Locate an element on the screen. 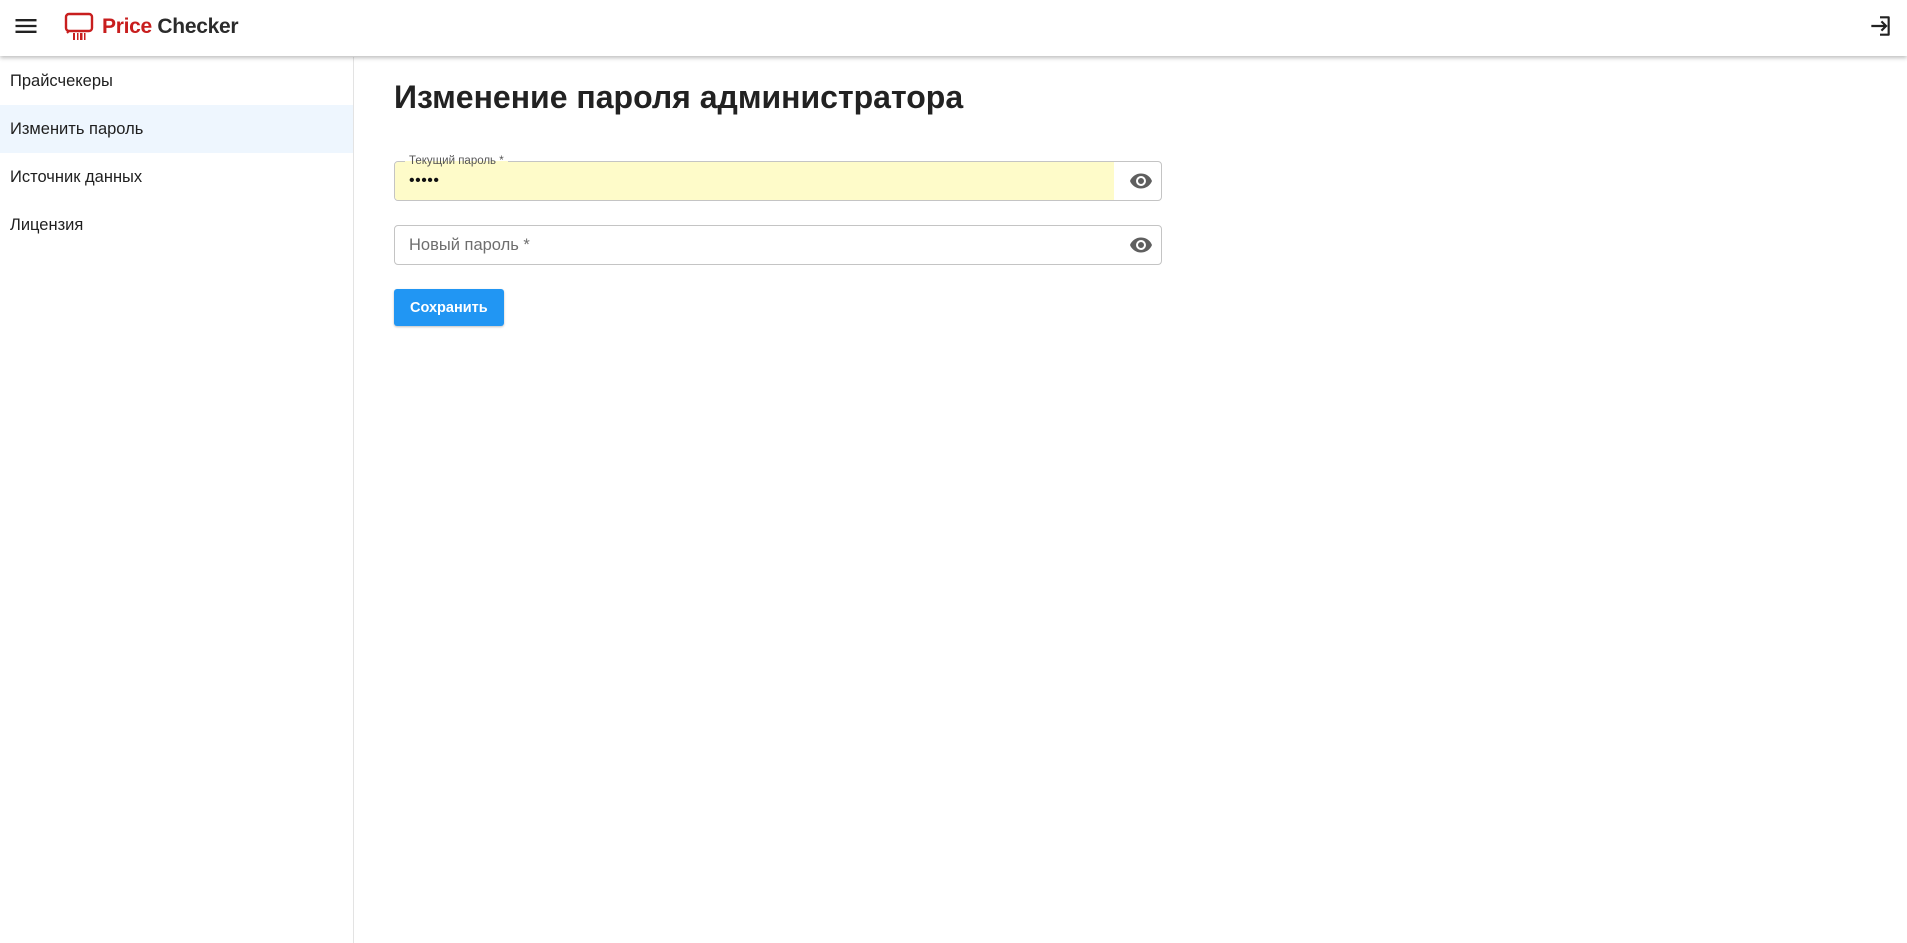  hamburger-menu-icon is located at coordinates (26, 26).